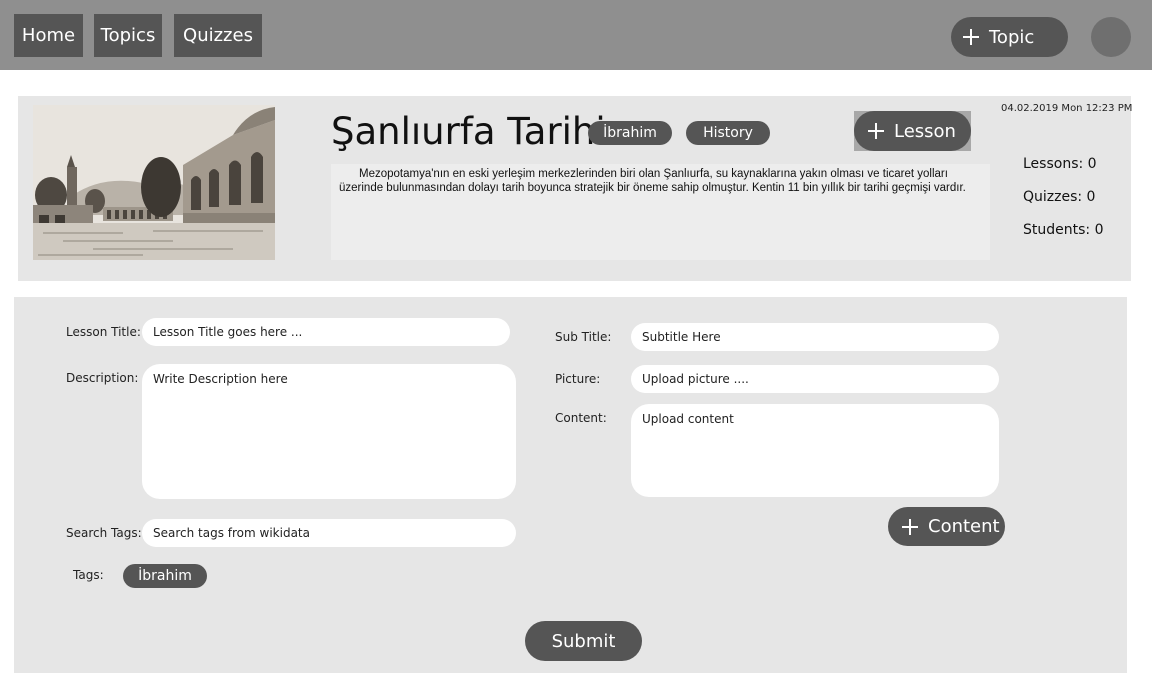 The width and height of the screenshot is (1152, 700). What do you see at coordinates (728, 133) in the screenshot?
I see `topic-tag-history: History` at bounding box center [728, 133].